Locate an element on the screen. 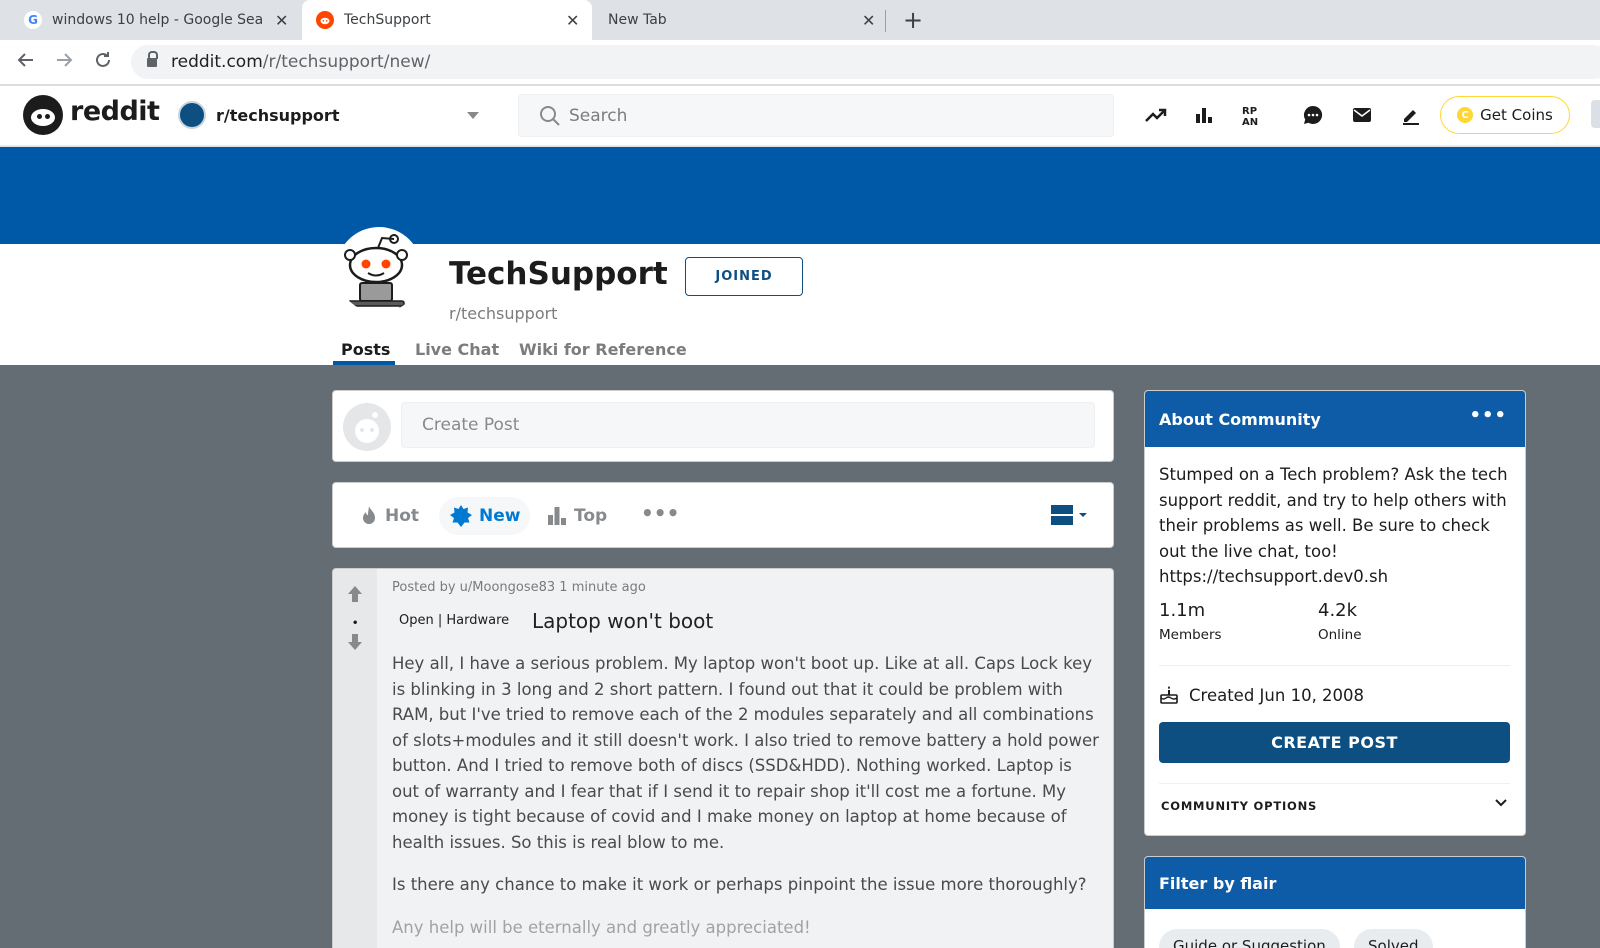 The height and width of the screenshot is (948, 1600). community-name: r/techsupport is located at coordinates (278, 115).